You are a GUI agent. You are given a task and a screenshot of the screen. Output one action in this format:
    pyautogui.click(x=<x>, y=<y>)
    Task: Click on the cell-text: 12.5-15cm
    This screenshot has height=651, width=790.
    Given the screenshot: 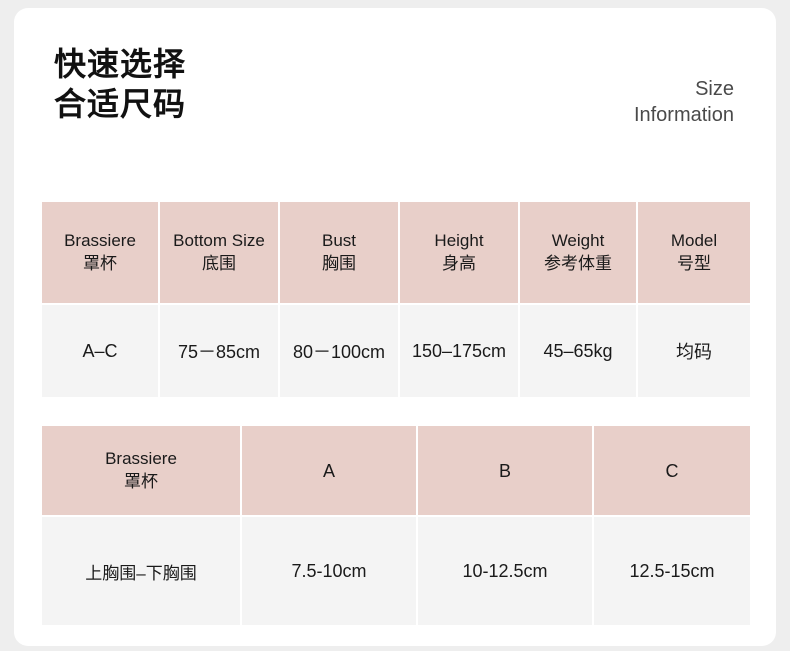 What is the action you would take?
    pyautogui.click(x=672, y=570)
    